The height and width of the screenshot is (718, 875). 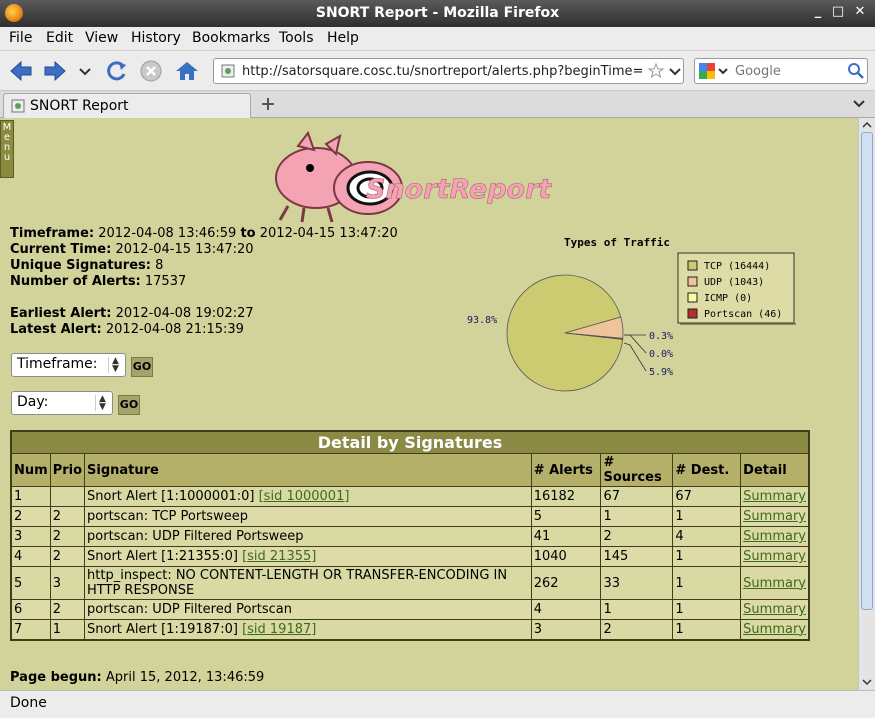 I want to click on col-prio-header: Prio, so click(x=67, y=470).